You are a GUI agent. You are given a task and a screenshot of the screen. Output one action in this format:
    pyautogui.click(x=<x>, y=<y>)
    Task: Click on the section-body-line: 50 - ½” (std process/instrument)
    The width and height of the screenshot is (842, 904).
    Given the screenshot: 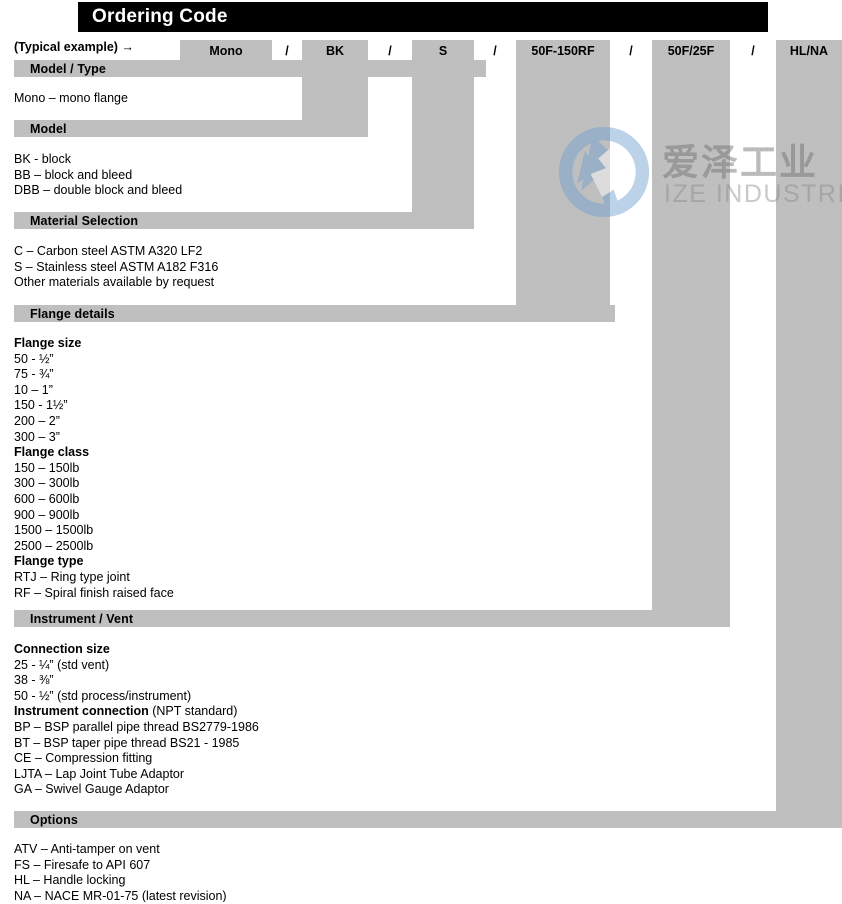 What is the action you would take?
    pyautogui.click(x=136, y=697)
    